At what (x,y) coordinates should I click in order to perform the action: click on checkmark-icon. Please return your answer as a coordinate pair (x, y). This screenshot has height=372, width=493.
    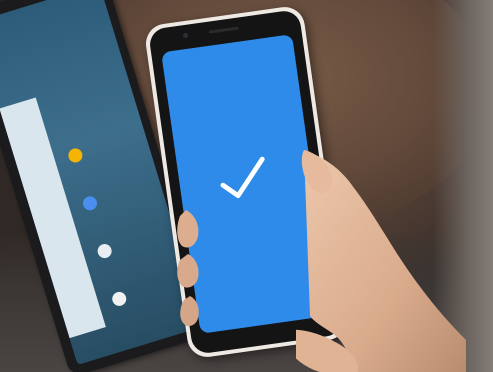
    Looking at the image, I should click on (242, 177).